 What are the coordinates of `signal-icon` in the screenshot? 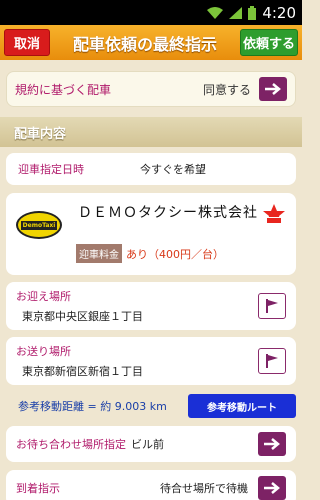 It's located at (236, 12).